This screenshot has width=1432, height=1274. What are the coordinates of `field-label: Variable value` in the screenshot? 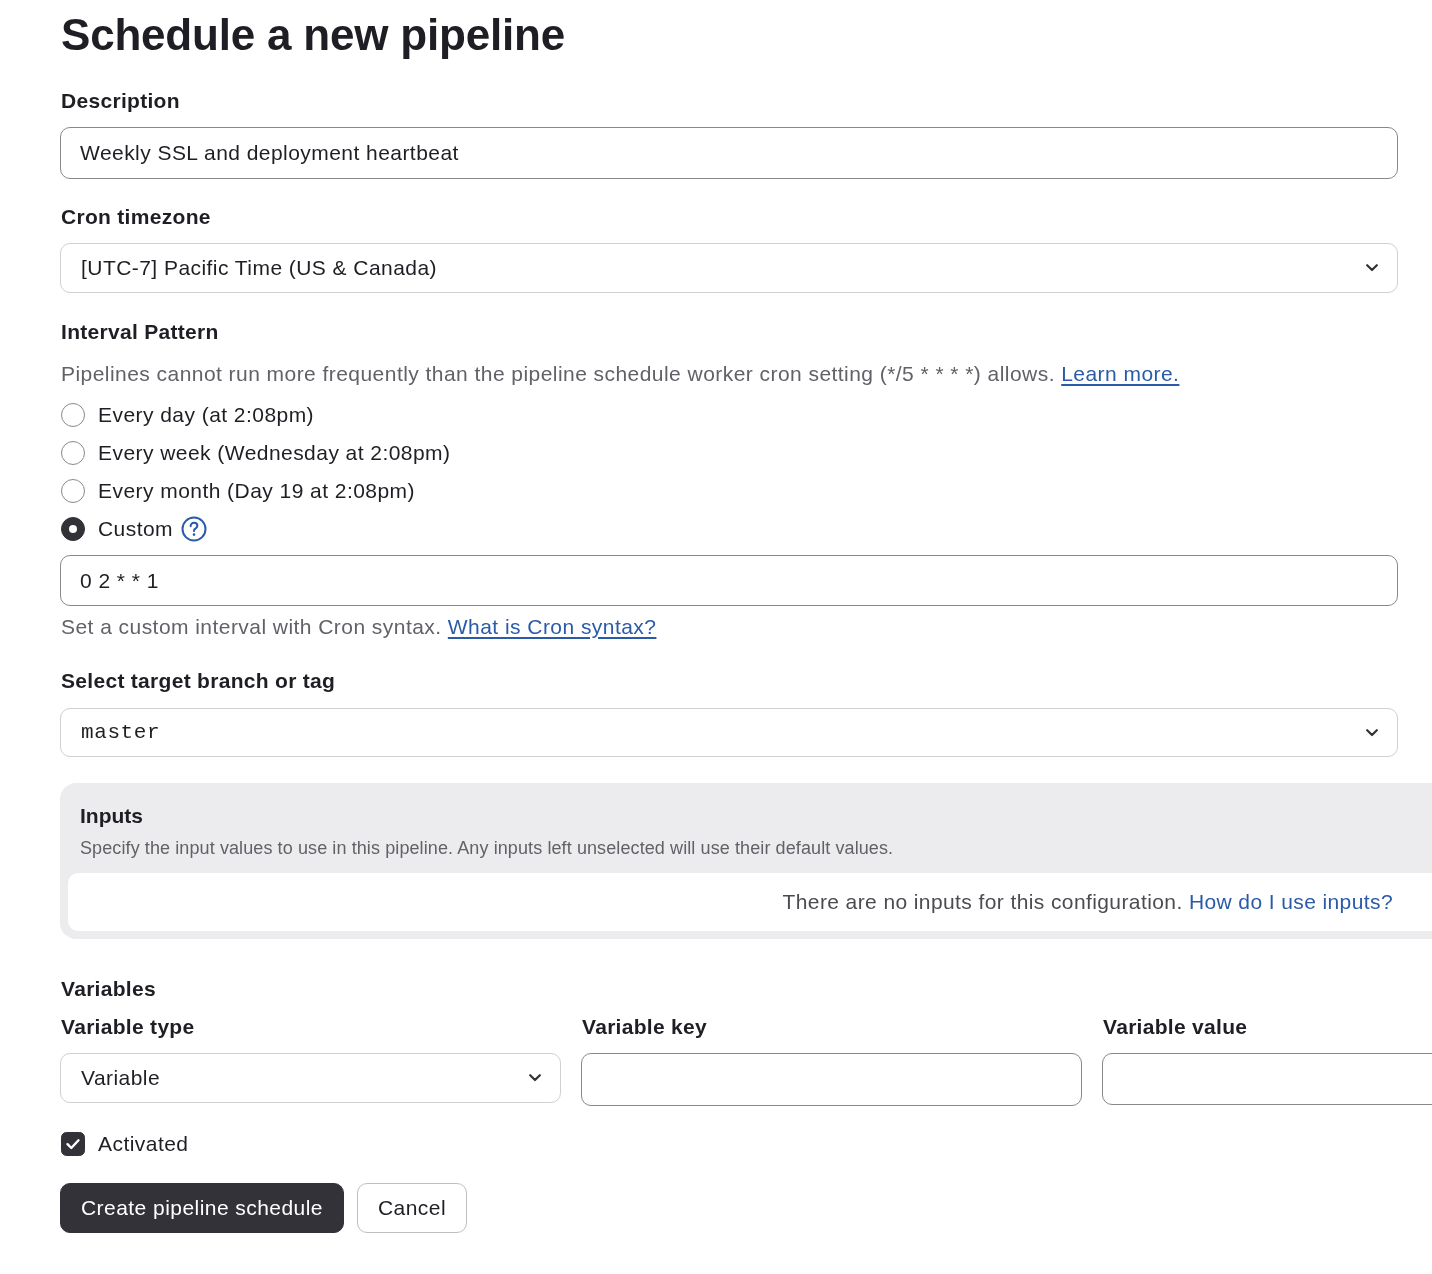 It's located at (1175, 1027).